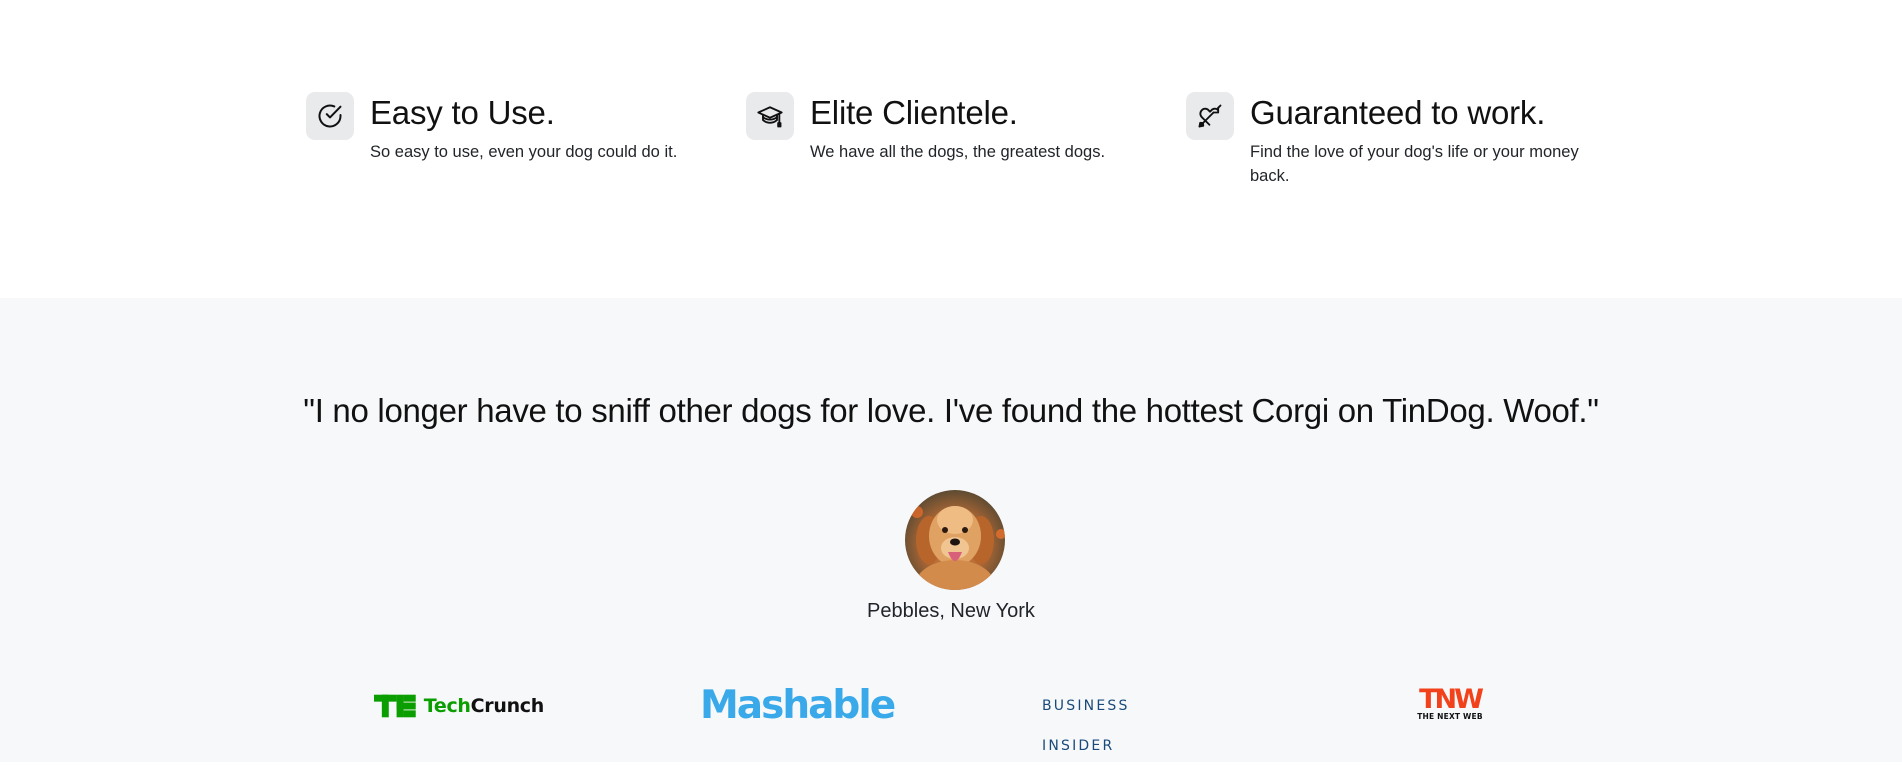  Describe the element at coordinates (1450, 716) in the screenshot. I see `tnw-subtitle: THE NEXT WEB` at that location.